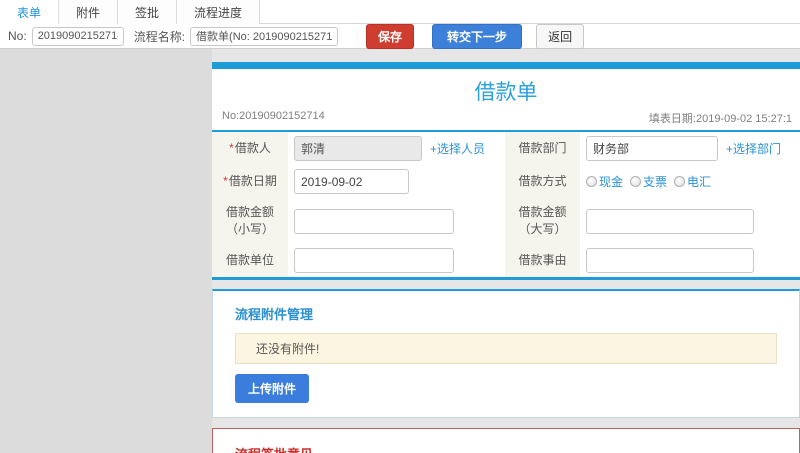  Describe the element at coordinates (374, 221) in the screenshot. I see `amount-small-input` at that location.